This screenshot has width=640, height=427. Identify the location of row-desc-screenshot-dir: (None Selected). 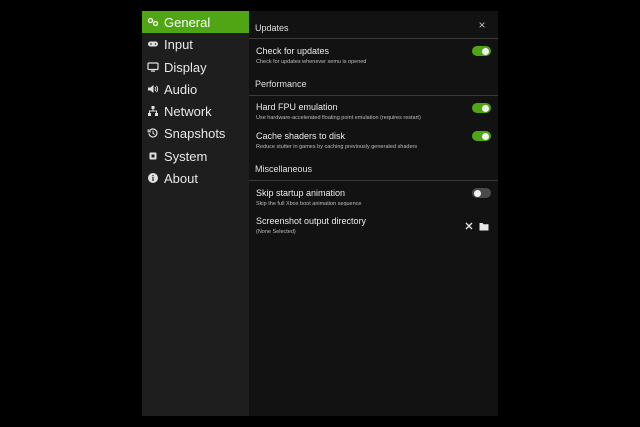
(276, 232).